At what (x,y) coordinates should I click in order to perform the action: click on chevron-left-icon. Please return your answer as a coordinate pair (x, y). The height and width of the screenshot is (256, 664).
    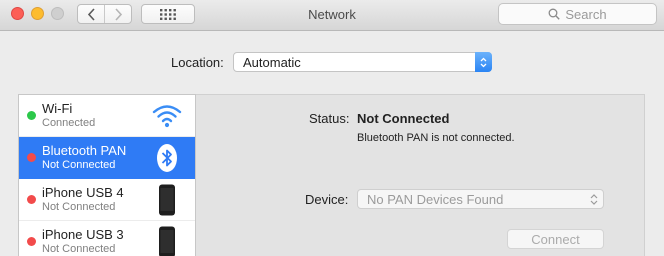
    Looking at the image, I should click on (91, 14).